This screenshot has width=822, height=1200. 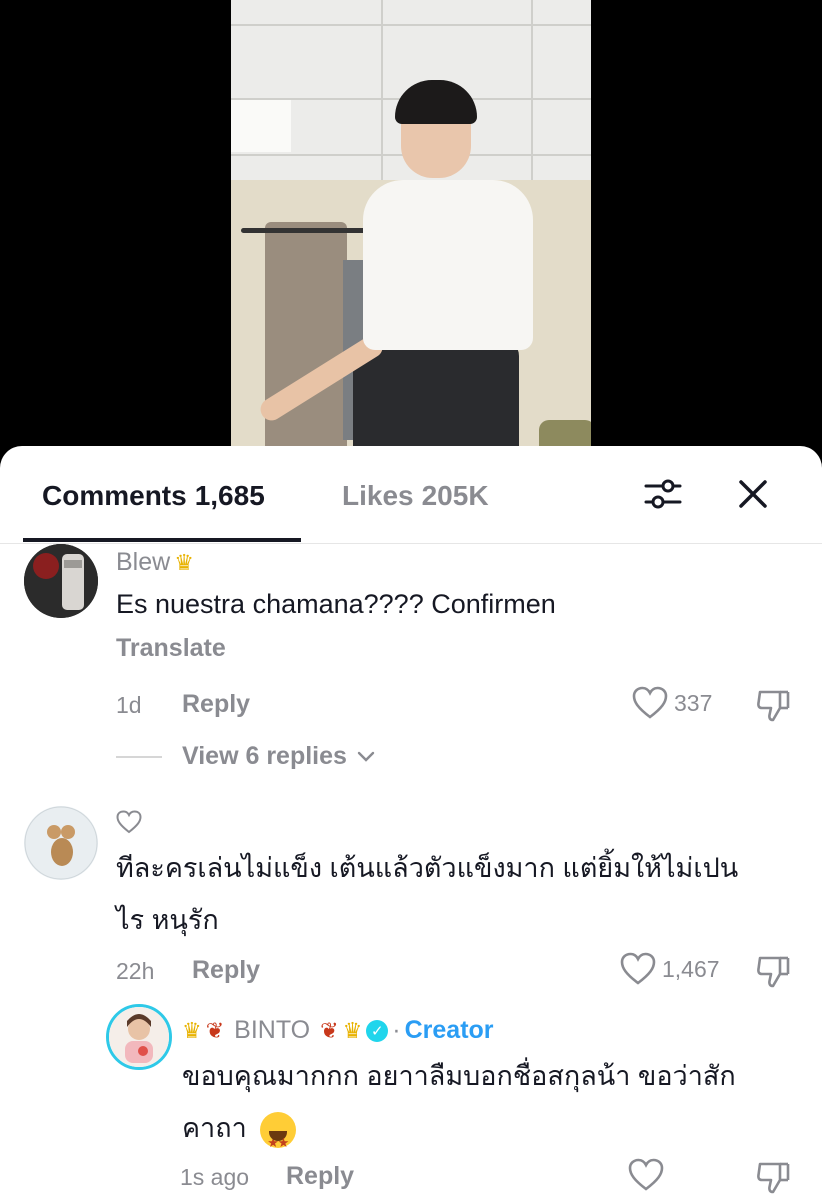 I want to click on comment-time: 1s ago, so click(x=215, y=1177).